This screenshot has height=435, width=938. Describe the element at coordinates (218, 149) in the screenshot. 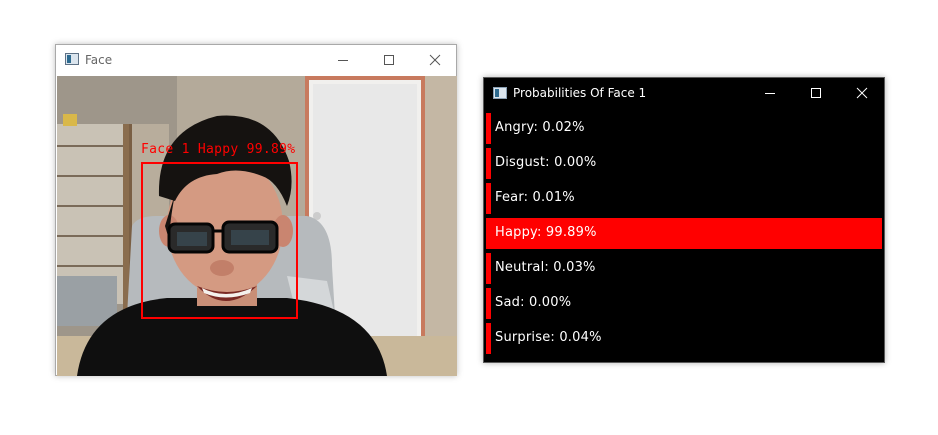

I see `face-detection-label: Face 1 Happy 99.89%` at that location.